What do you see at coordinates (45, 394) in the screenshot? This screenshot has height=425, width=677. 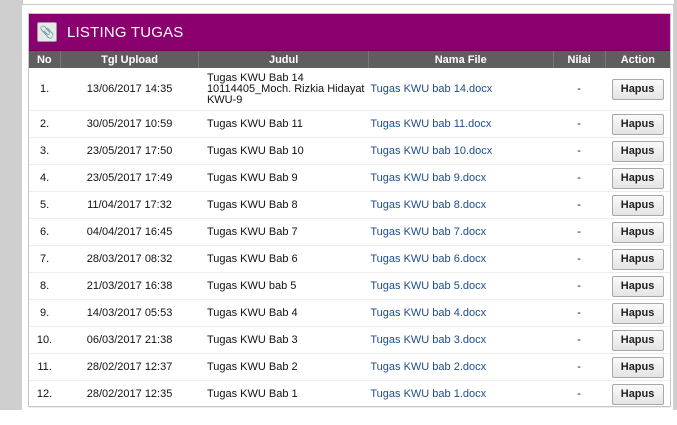 I see `cell-no: 12.` at bounding box center [45, 394].